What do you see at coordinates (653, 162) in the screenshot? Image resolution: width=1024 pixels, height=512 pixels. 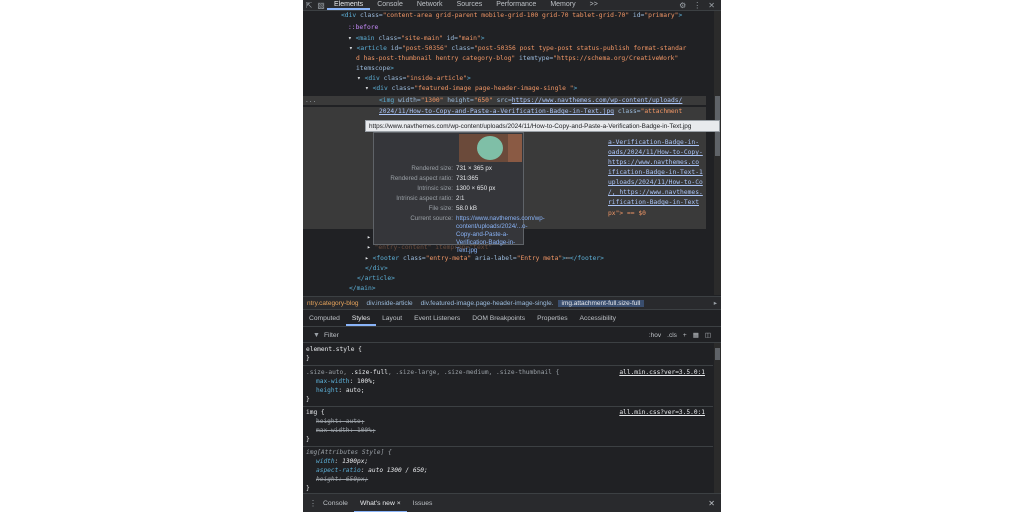 I see `dom-srcset-3: https://www.navthemes.co` at bounding box center [653, 162].